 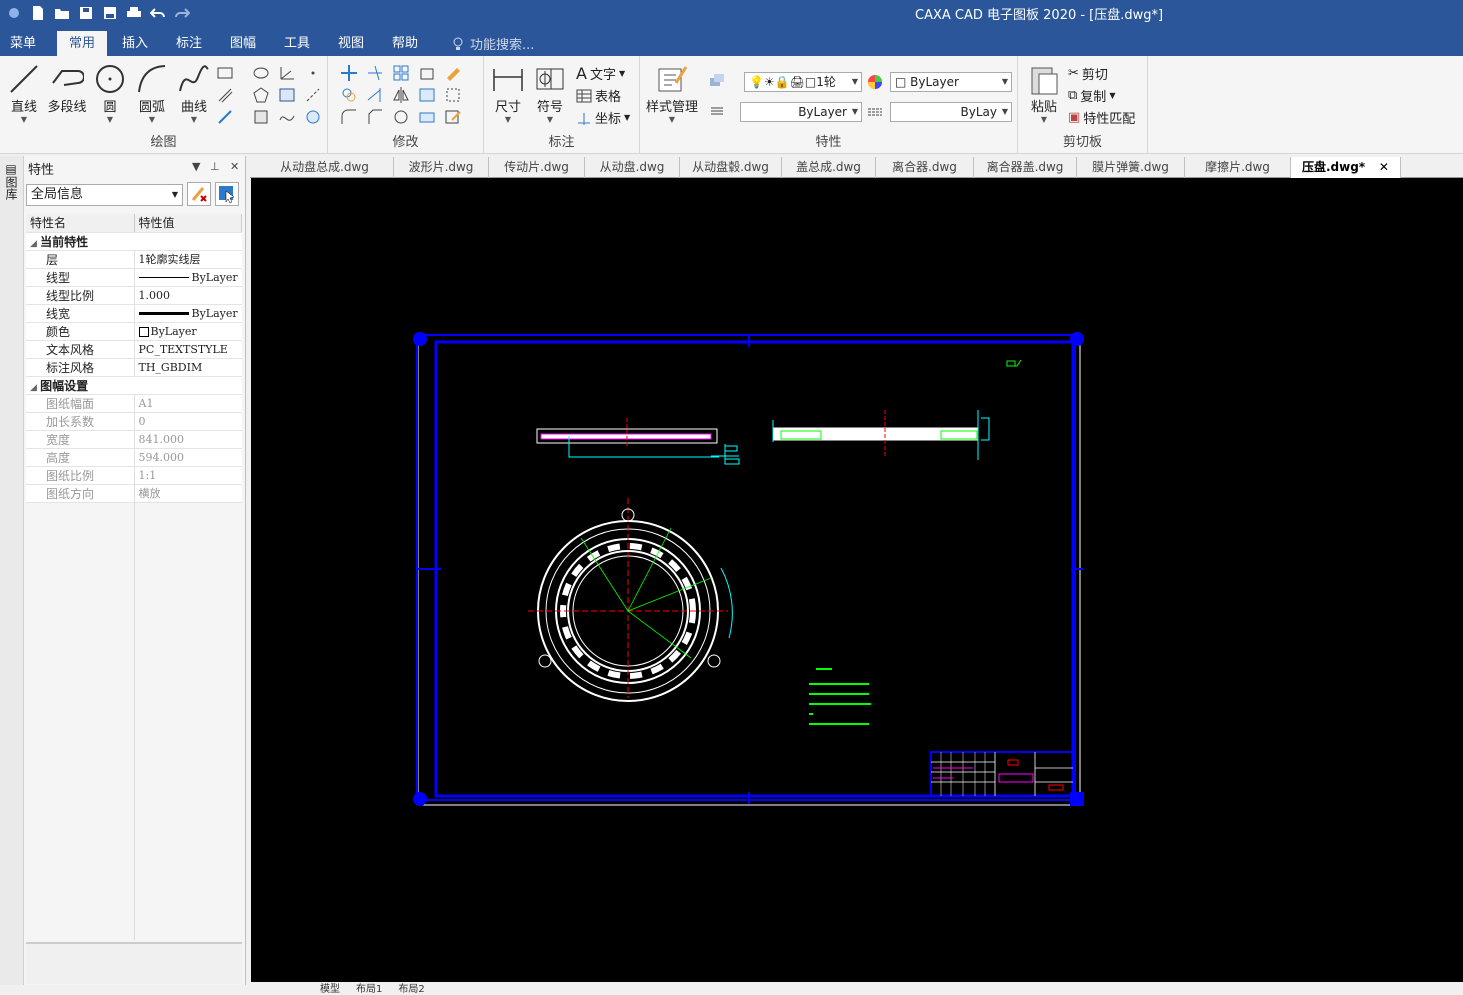 What do you see at coordinates (188, 421) in the screenshot?
I see `property-value: 0` at bounding box center [188, 421].